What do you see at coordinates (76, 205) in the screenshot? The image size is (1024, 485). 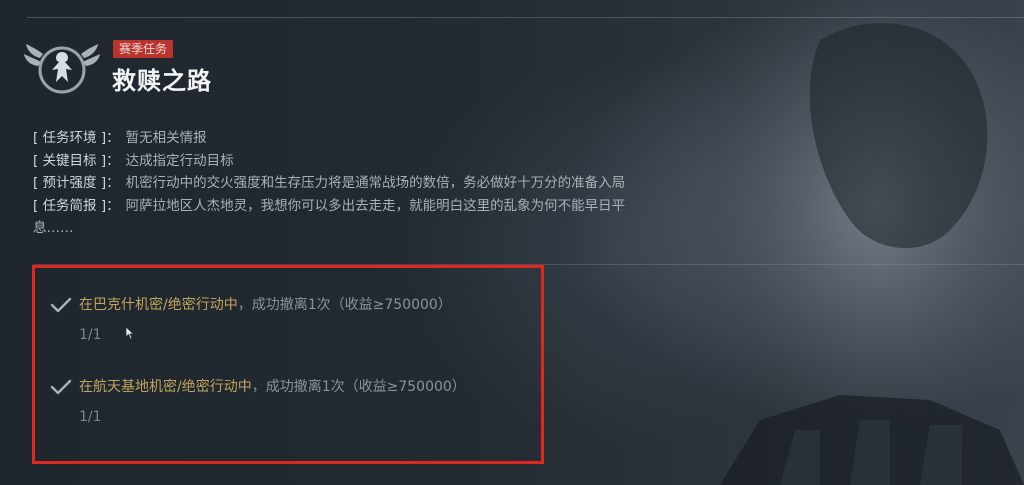 I see `briefing-label: [ 任务简报 ]：` at bounding box center [76, 205].